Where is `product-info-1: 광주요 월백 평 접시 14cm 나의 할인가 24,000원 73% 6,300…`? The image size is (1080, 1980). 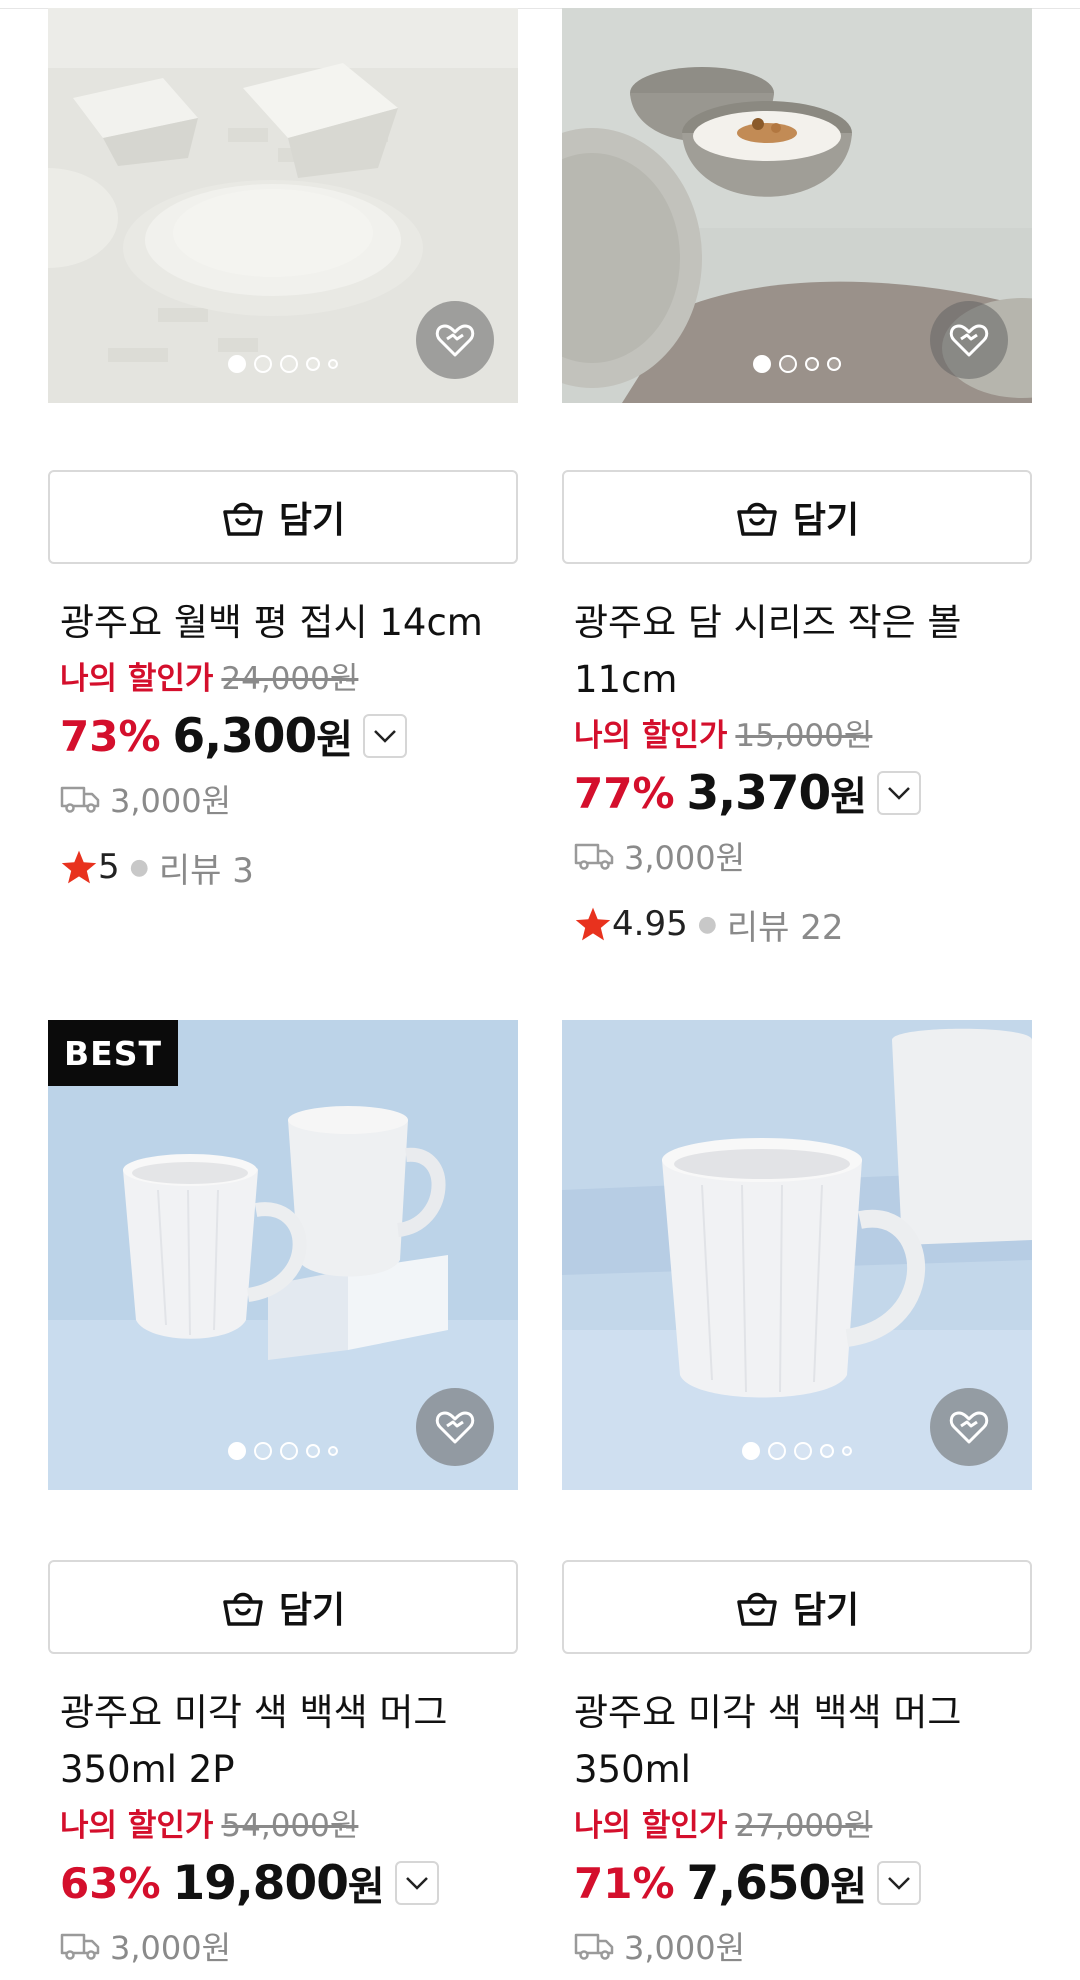
product-info-1: 광주요 월백 평 접시 14cm 나의 할인가 24,000원 73% 6,300… is located at coordinates (290, 747).